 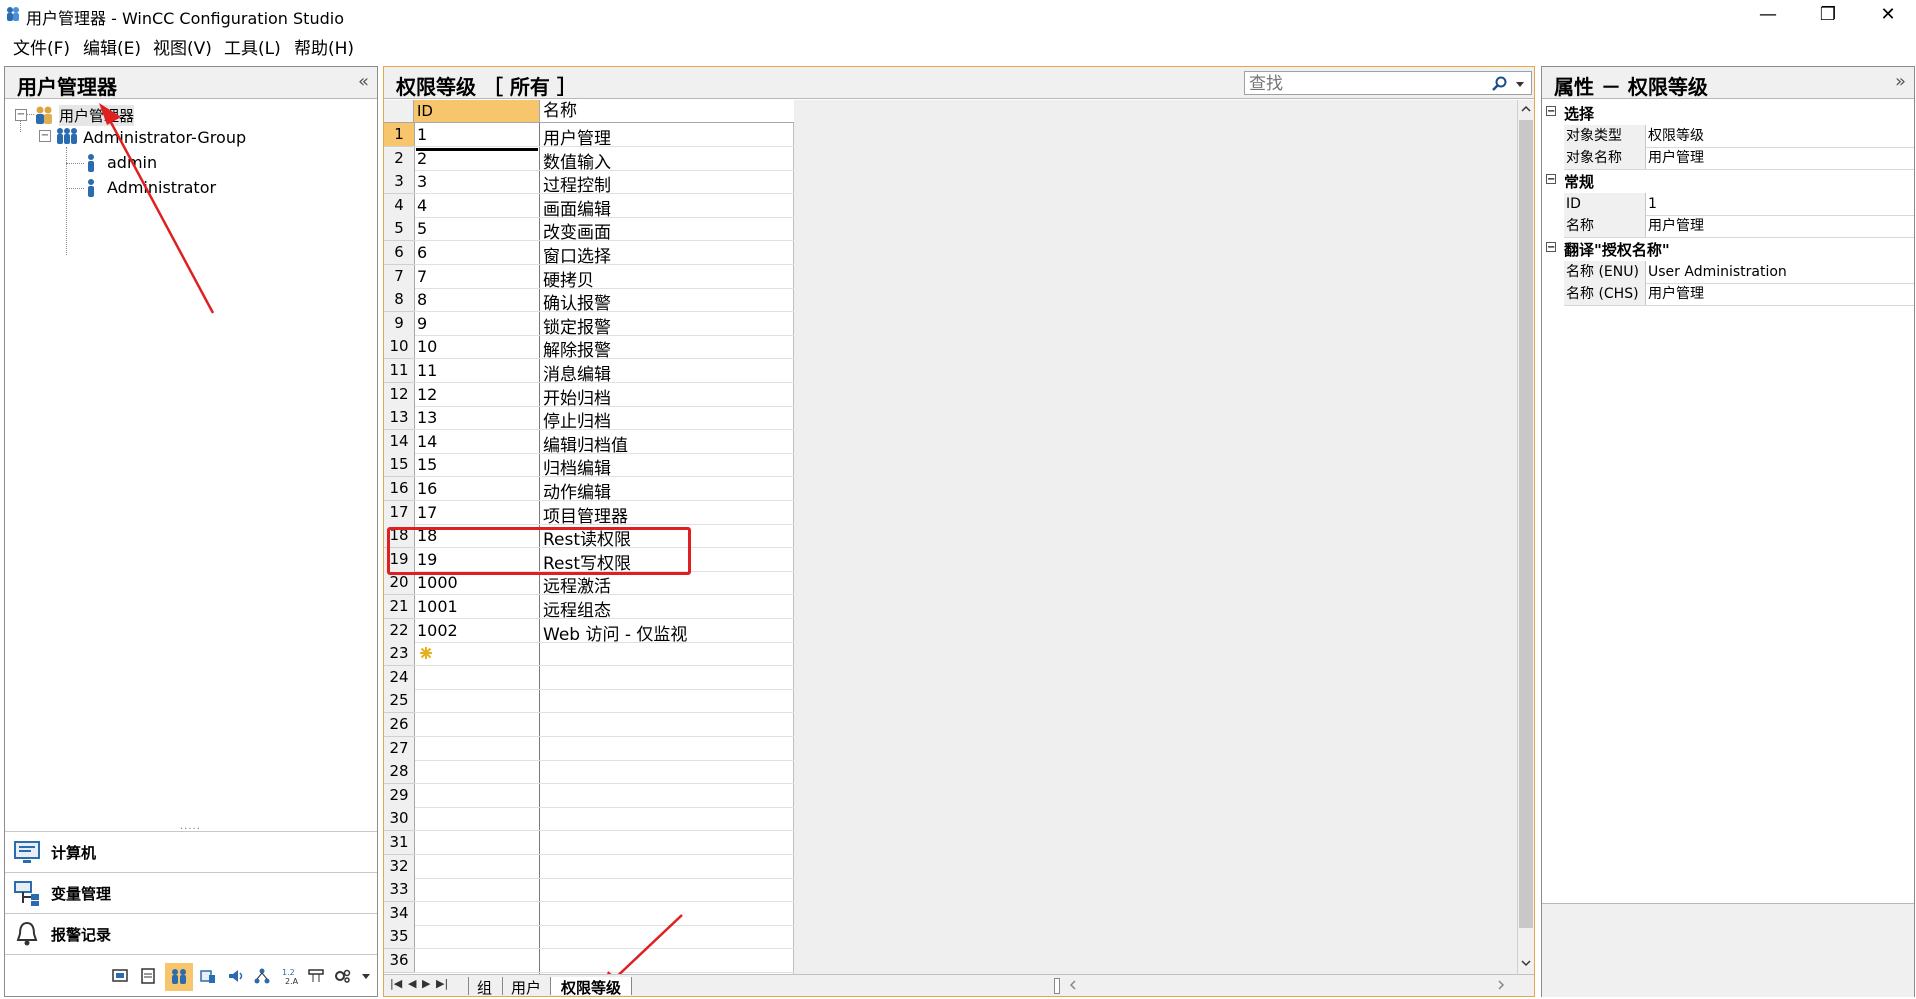 I want to click on row-number: 26, so click(x=399, y=725).